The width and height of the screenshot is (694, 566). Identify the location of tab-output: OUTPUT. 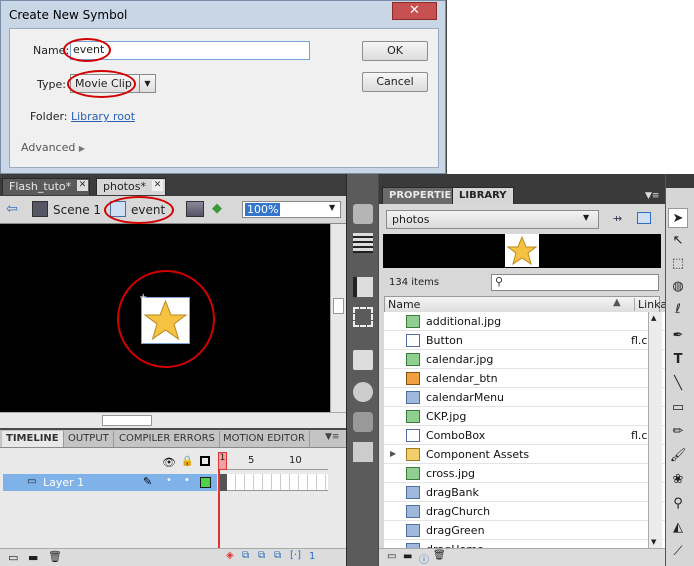
(89, 439).